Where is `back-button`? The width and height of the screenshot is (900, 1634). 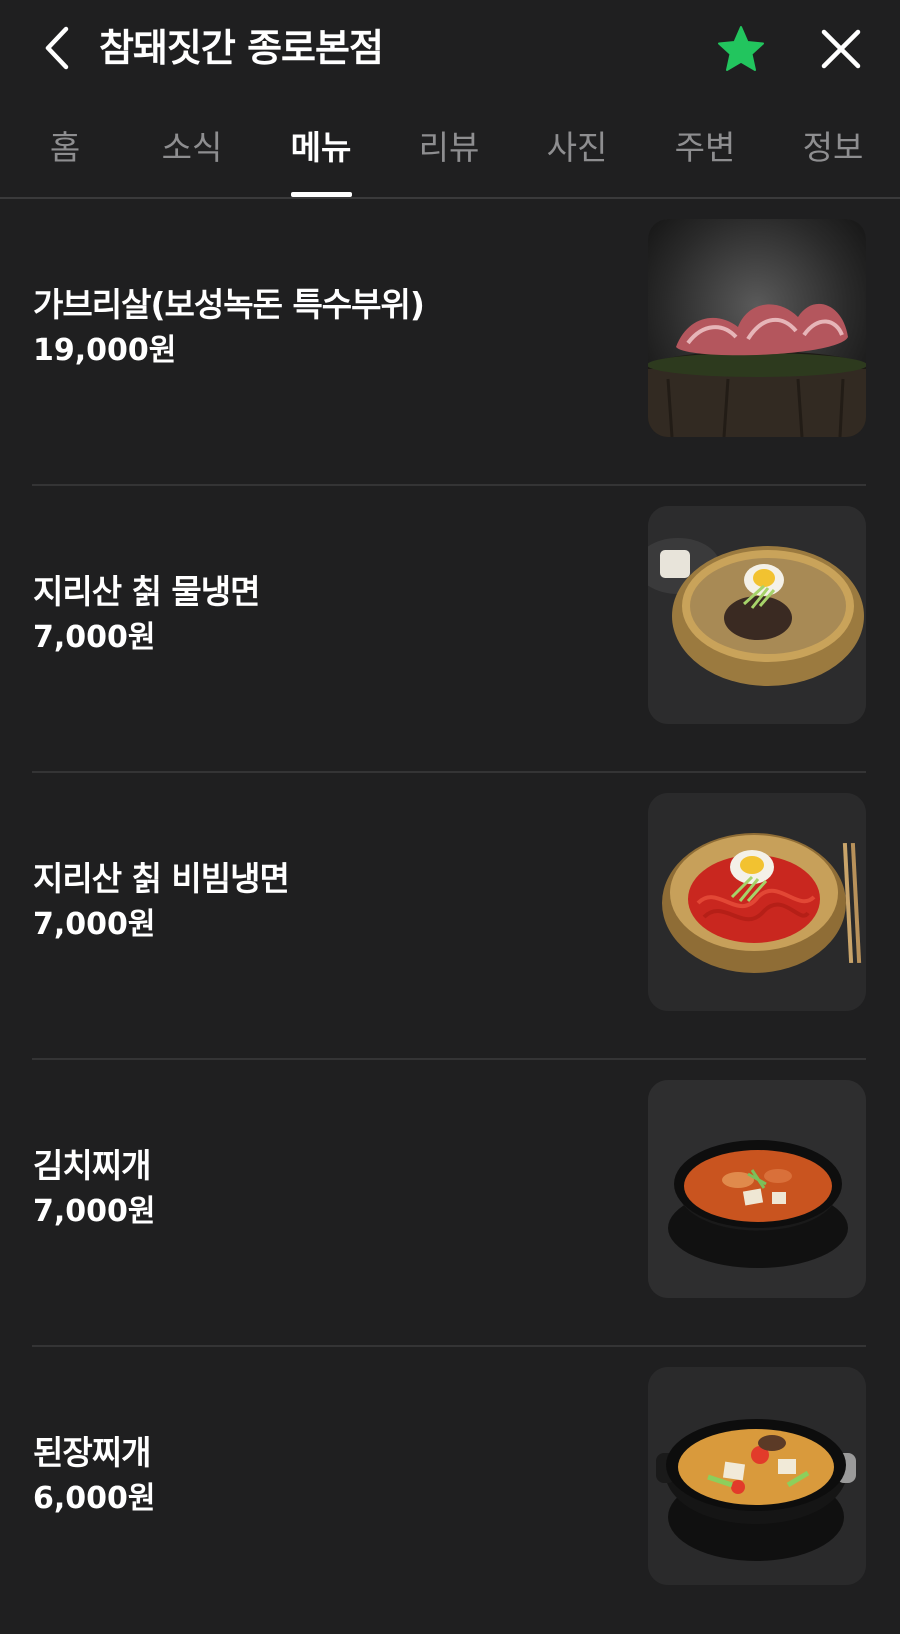 back-button is located at coordinates (56, 48).